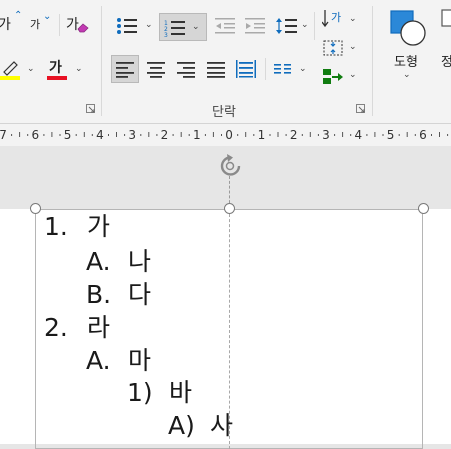  Describe the element at coordinates (444, 47) in the screenshot. I see `arrange-button: 정` at that location.